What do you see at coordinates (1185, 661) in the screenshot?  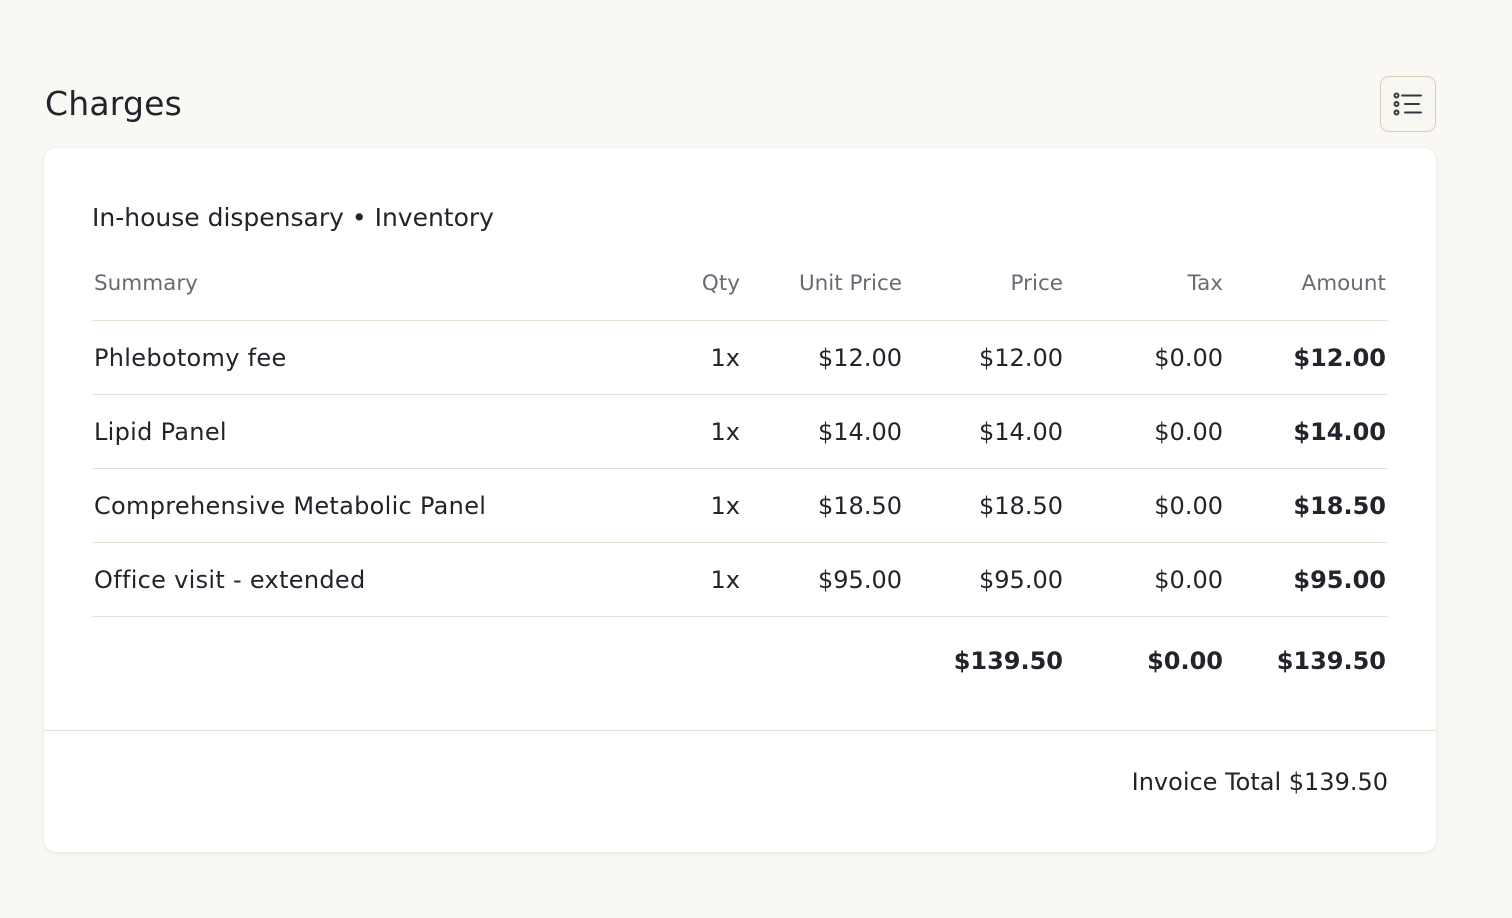 I see `total-tax: $0.00` at bounding box center [1185, 661].